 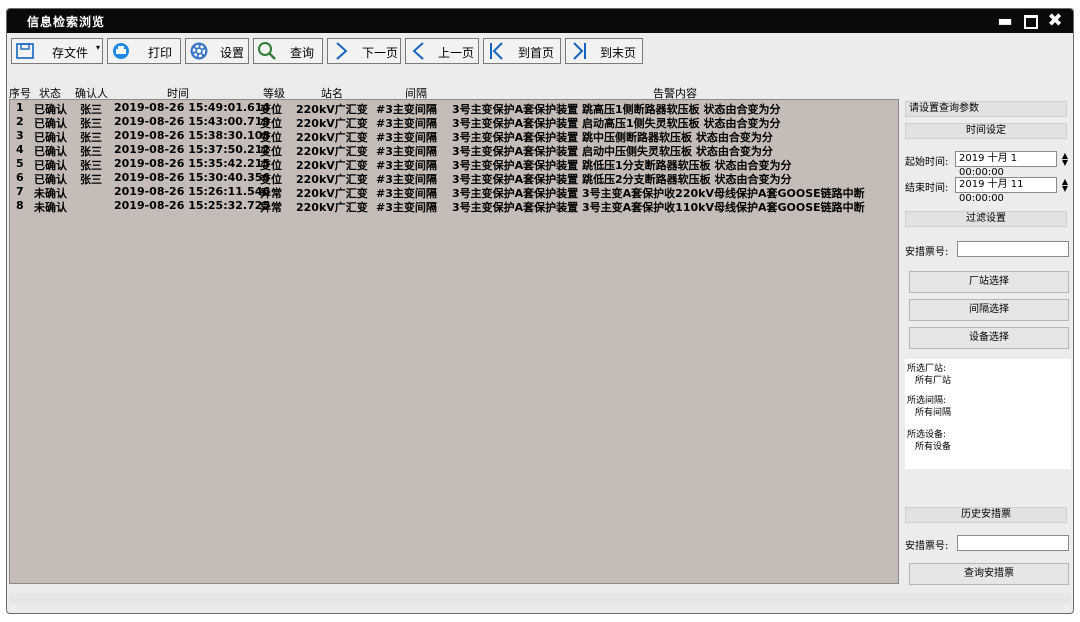 I want to click on device-select-button: 设备选择, so click(x=989, y=338).